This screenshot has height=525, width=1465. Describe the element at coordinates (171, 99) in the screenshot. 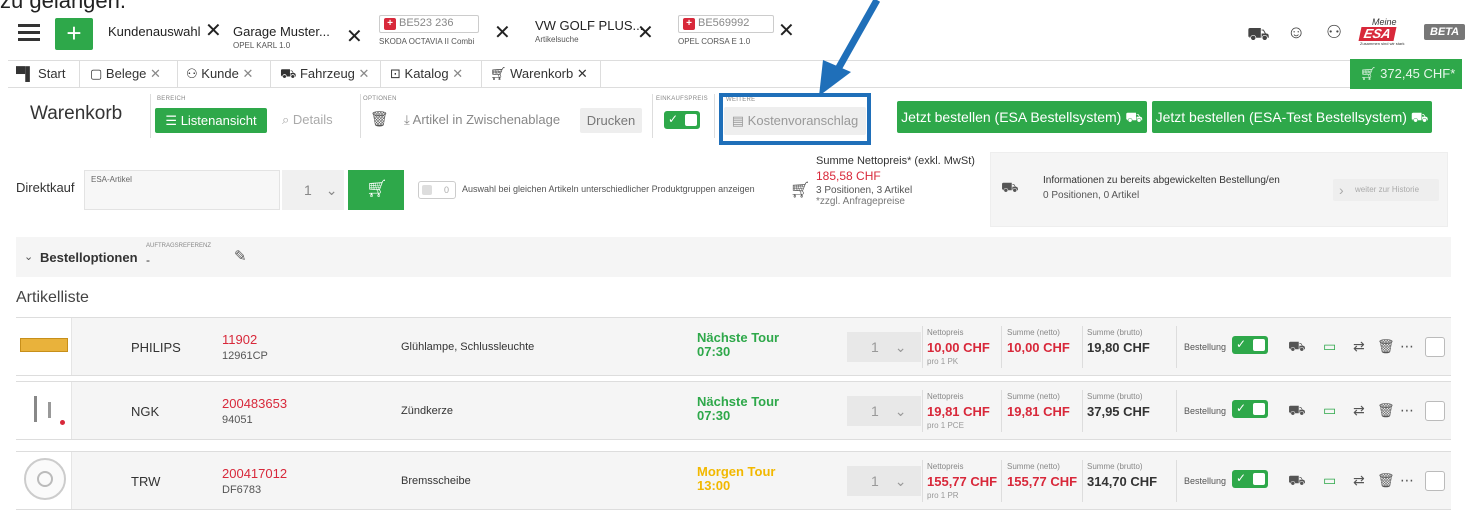

I see `bereich-label: BEREICH` at that location.